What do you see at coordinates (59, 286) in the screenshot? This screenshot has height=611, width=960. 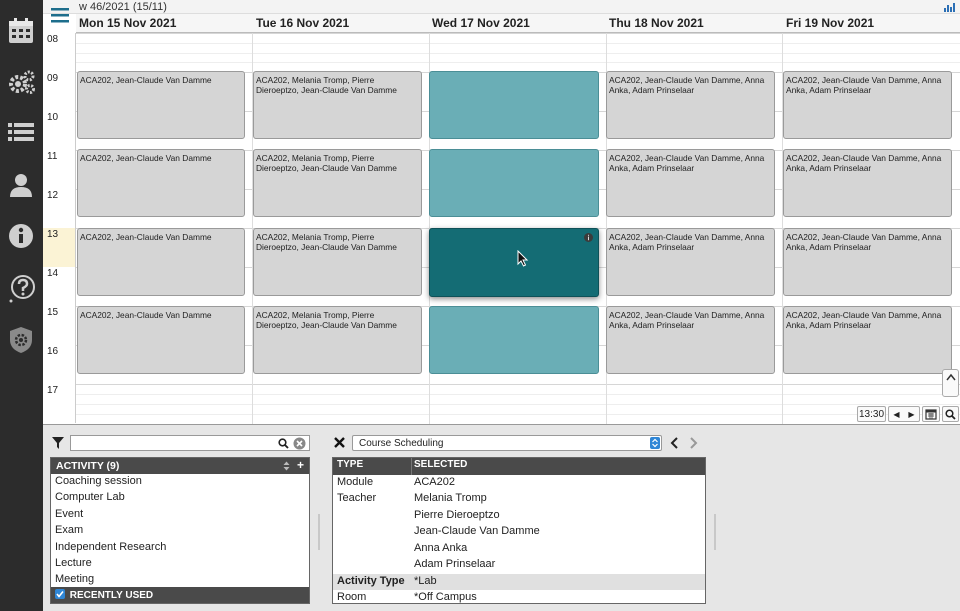 I see `hour-label: 14` at bounding box center [59, 286].